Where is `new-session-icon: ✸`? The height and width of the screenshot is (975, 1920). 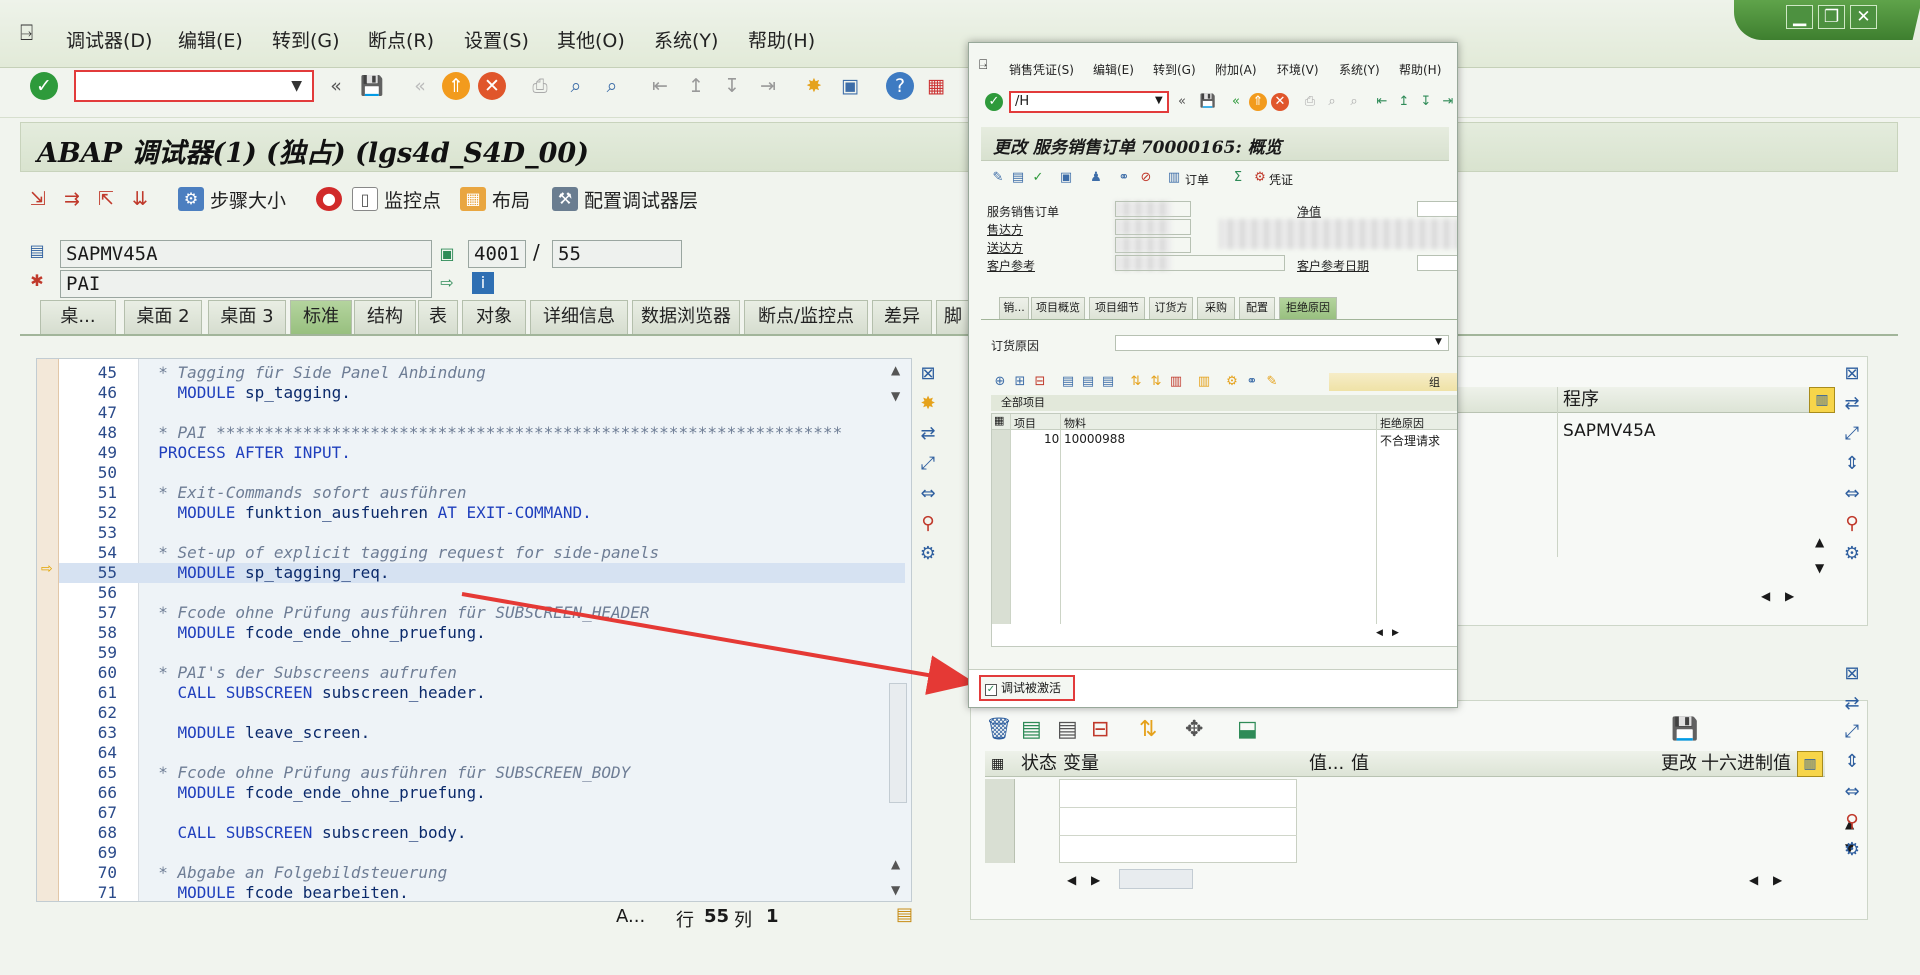 new-session-icon: ✸ is located at coordinates (814, 86).